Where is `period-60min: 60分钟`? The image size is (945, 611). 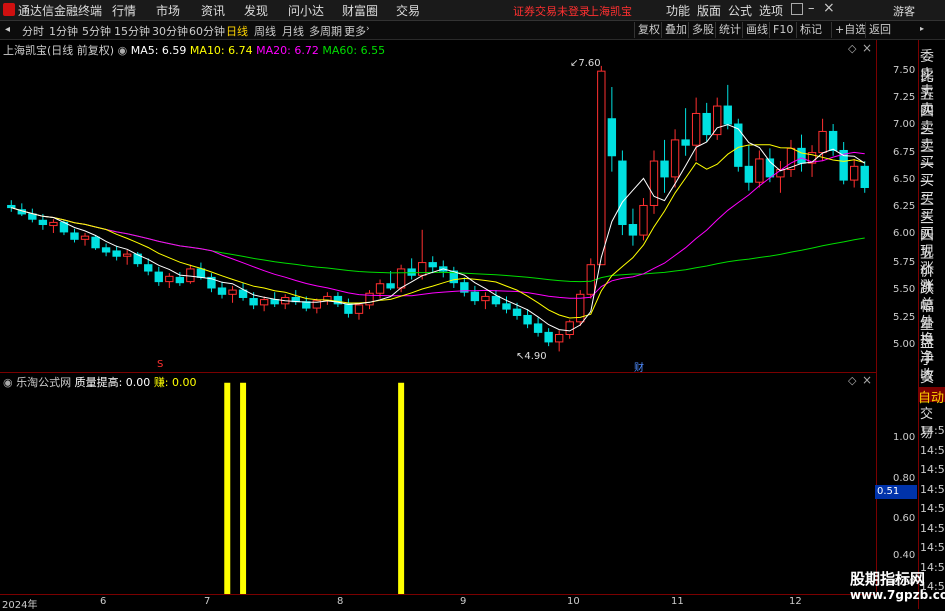
period-60min: 60分钟 is located at coordinates (207, 31).